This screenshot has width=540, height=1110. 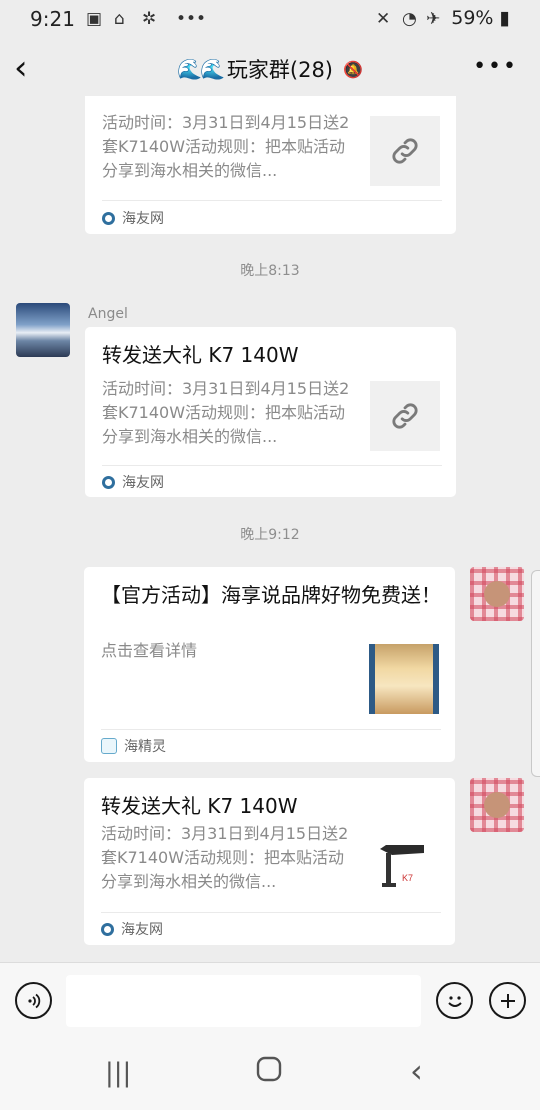 I want to click on lamp-thumbnail: K7, so click(x=404, y=863).